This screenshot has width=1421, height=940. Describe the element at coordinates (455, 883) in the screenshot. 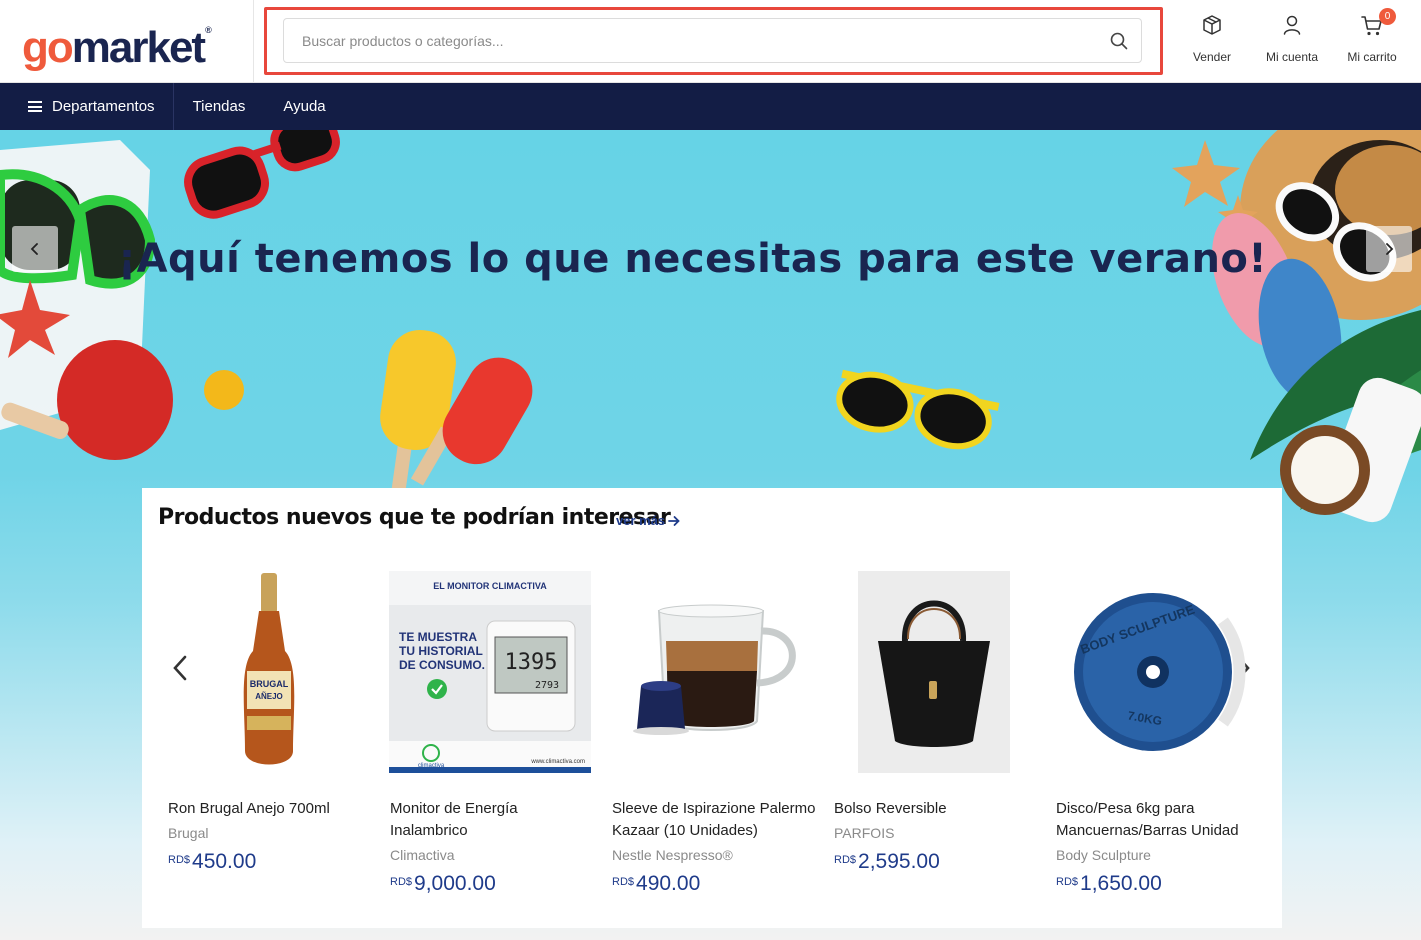

I see `price-amount: 9,000.00` at that location.